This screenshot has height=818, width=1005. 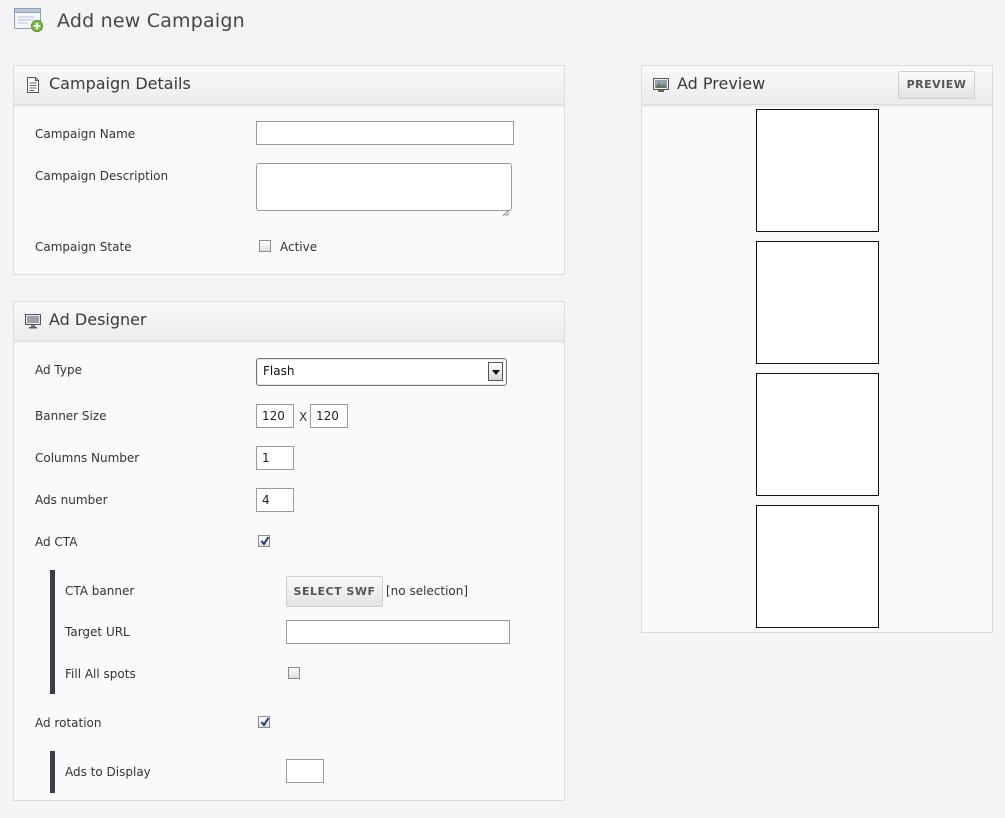 What do you see at coordinates (398, 632) in the screenshot?
I see `target-url-input` at bounding box center [398, 632].